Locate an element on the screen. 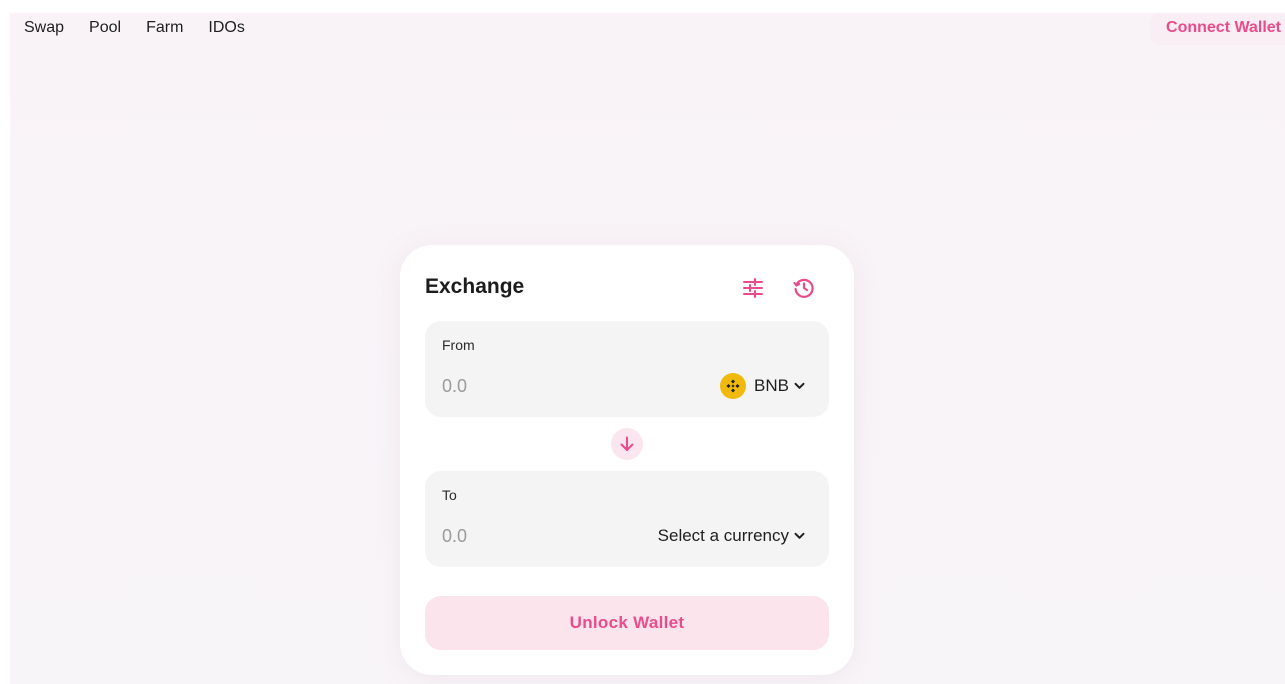  arrow-down-icon is located at coordinates (627, 443).